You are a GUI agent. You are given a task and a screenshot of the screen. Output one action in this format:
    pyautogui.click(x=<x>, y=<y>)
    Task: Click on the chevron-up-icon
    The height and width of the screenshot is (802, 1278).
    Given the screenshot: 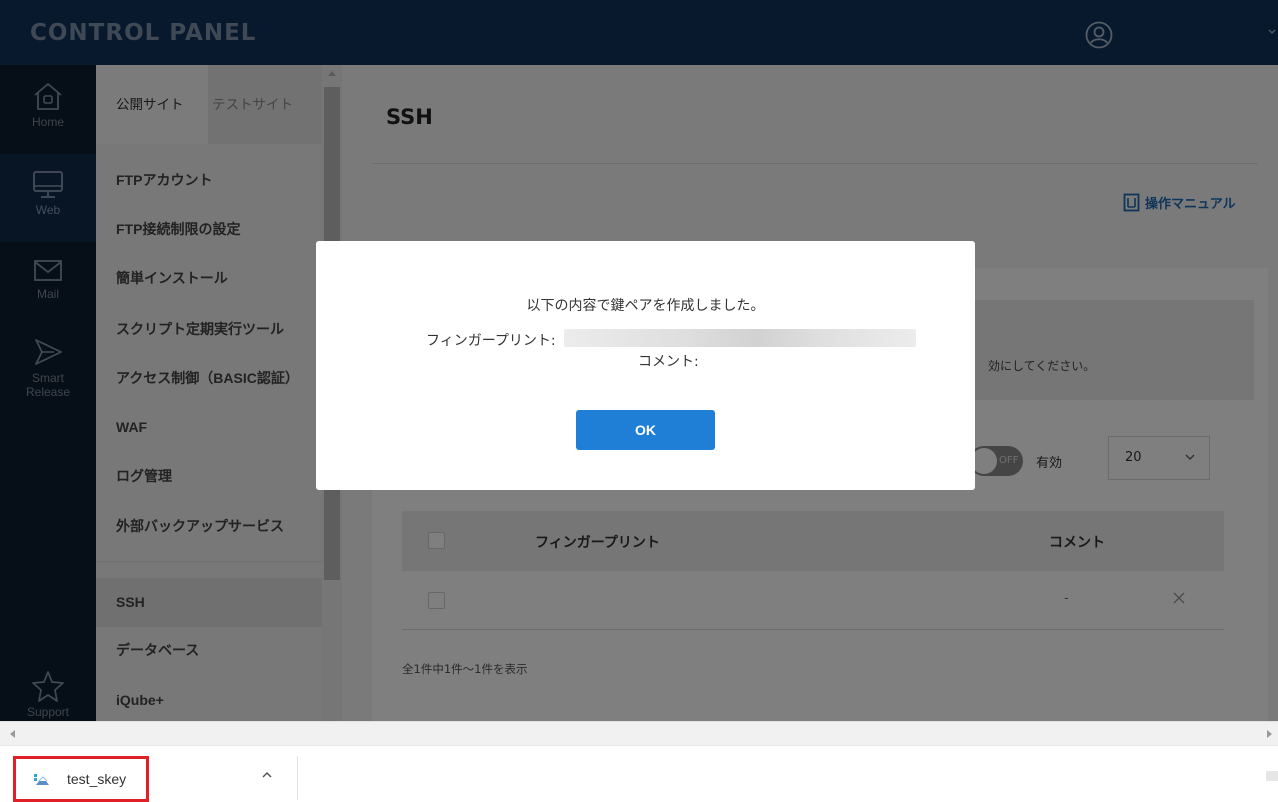 What is the action you would take?
    pyautogui.click(x=267, y=775)
    